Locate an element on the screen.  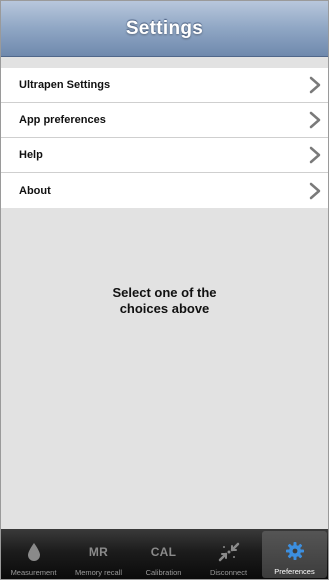
tab-measurement: Measurement is located at coordinates (33, 554).